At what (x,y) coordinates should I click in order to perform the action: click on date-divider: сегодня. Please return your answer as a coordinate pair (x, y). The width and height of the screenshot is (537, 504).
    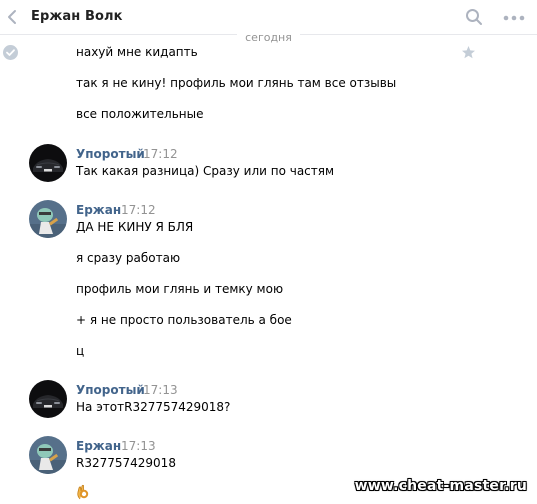
    Looking at the image, I should click on (268, 37).